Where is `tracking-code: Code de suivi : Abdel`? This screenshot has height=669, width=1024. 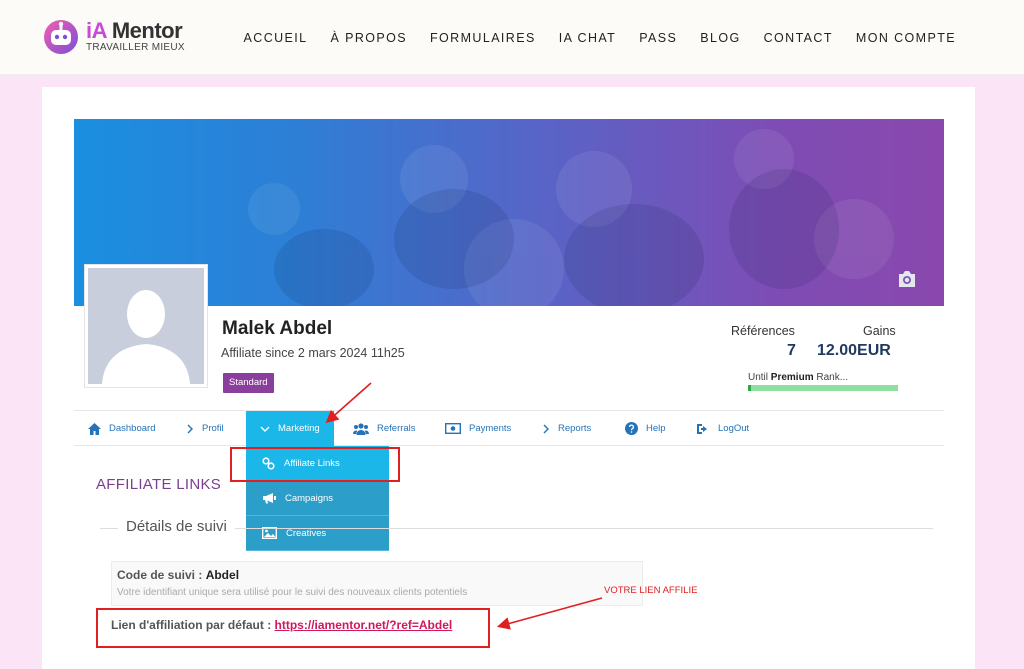 tracking-code: Code de suivi : Abdel is located at coordinates (178, 575).